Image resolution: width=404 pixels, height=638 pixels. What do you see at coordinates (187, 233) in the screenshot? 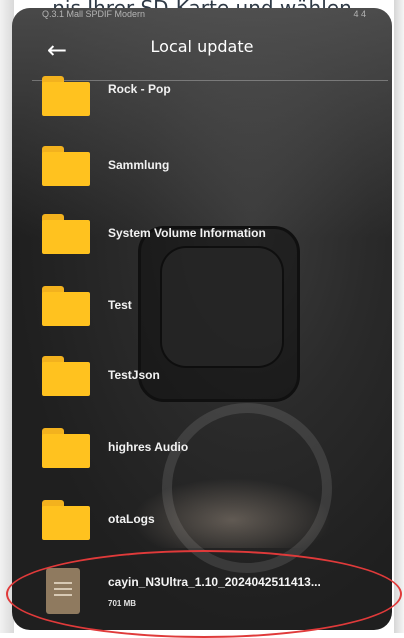
I see `folder-name: System Volume Information` at bounding box center [187, 233].